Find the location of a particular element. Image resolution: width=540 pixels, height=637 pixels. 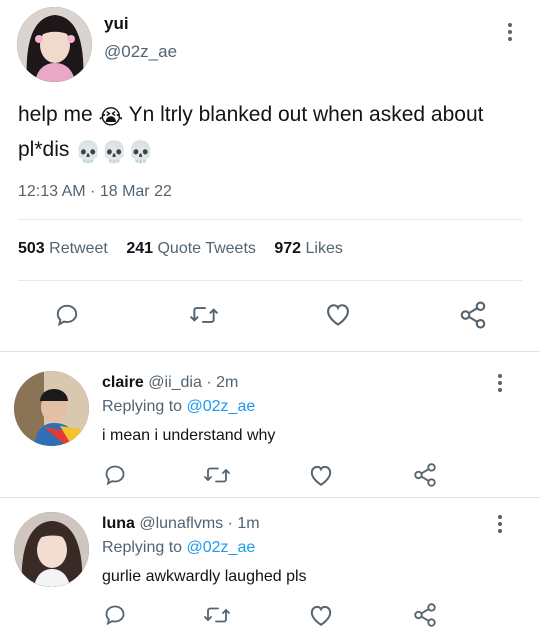

reply-header: claire @ii_dia · 2m is located at coordinates (170, 382).